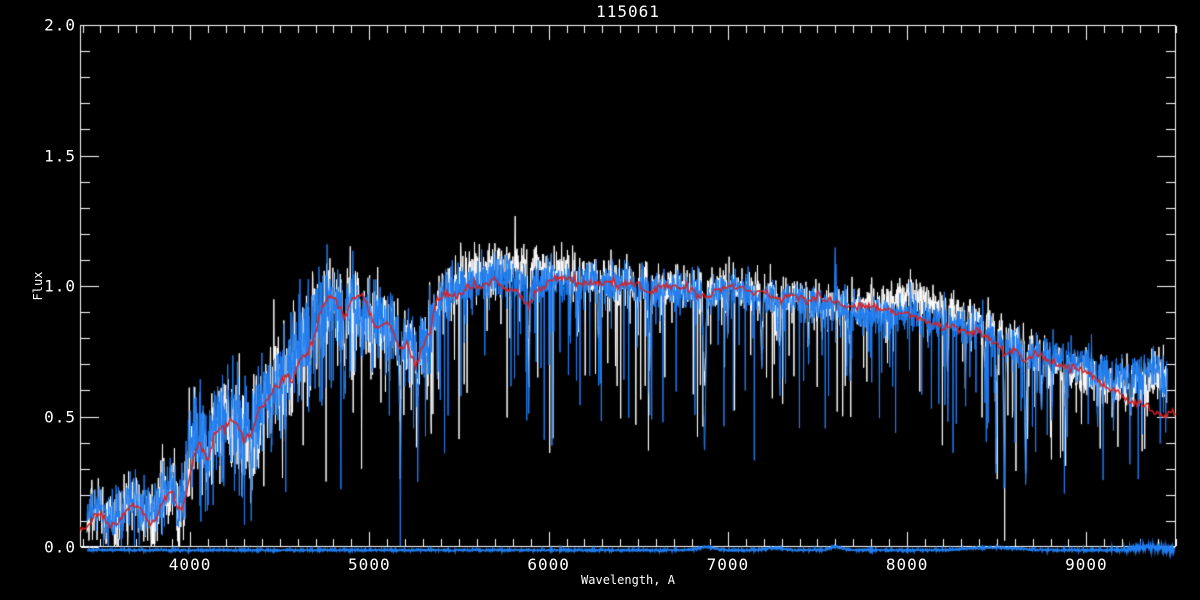 The image size is (1200, 600). Describe the element at coordinates (60, 416) in the screenshot. I see `y-tick-label: 0.5` at that location.